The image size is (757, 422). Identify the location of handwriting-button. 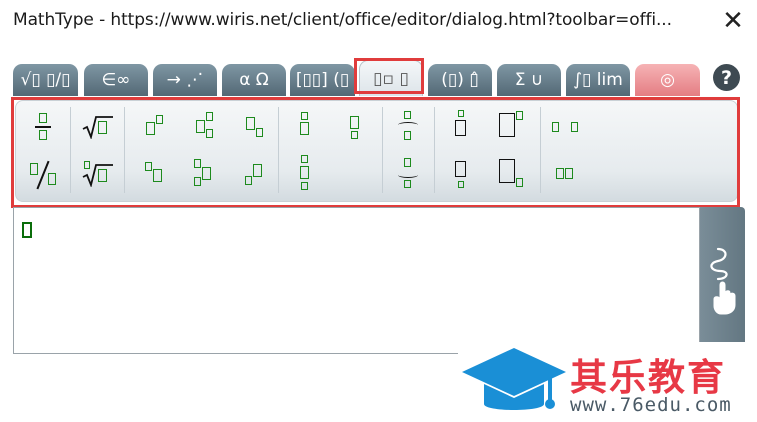
(722, 280).